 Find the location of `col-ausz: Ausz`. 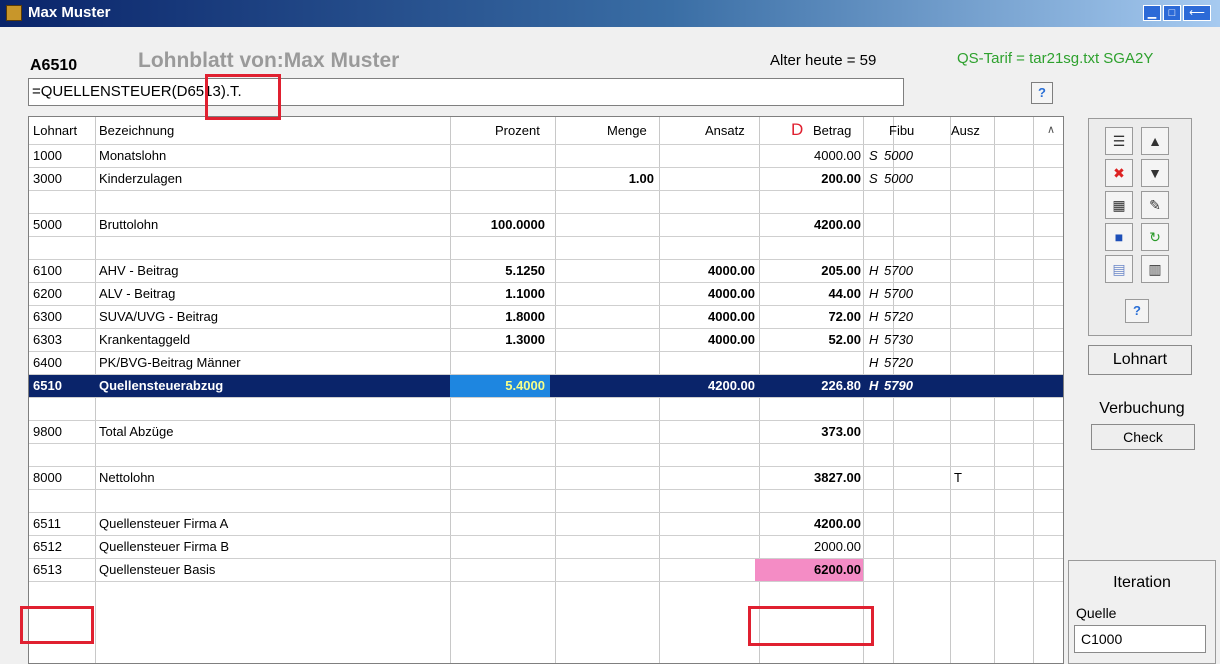

col-ausz: Ausz is located at coordinates (965, 130).